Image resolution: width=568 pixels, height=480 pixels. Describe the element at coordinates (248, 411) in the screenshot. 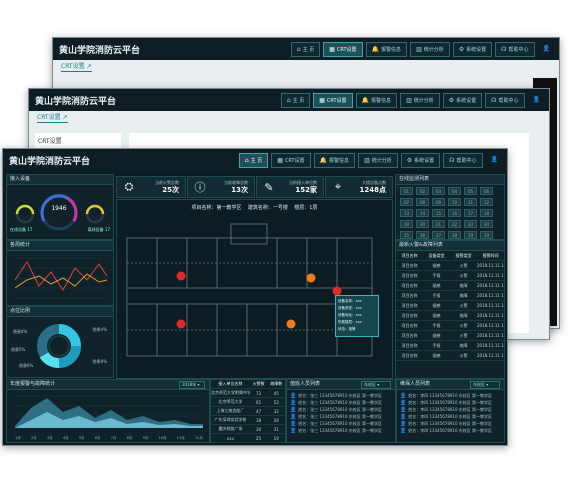

I see `table-row: 上海江南造船厂 47 32` at that location.